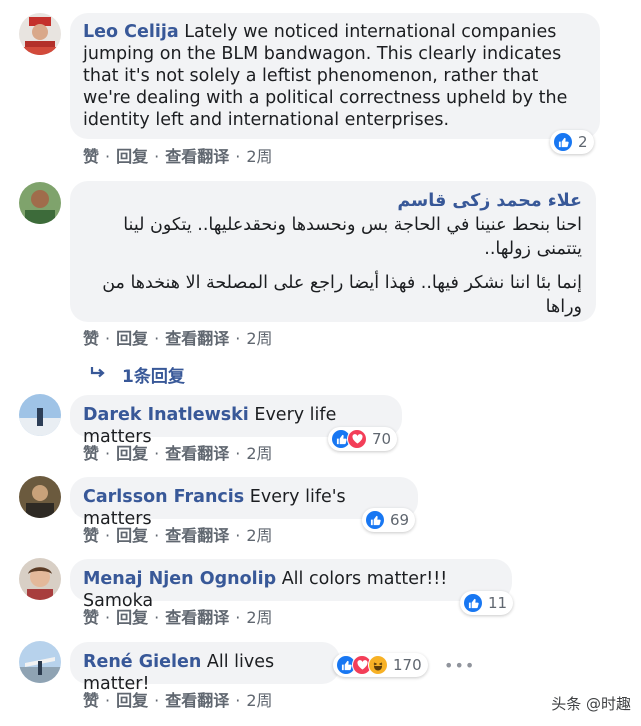 The width and height of the screenshot is (641, 726). Describe the element at coordinates (166, 415) in the screenshot. I see `comment-author: Darek Inatlewski` at that location.